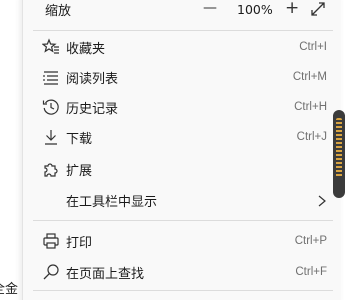  I want to click on zoom-out-button: —, so click(210, 8).